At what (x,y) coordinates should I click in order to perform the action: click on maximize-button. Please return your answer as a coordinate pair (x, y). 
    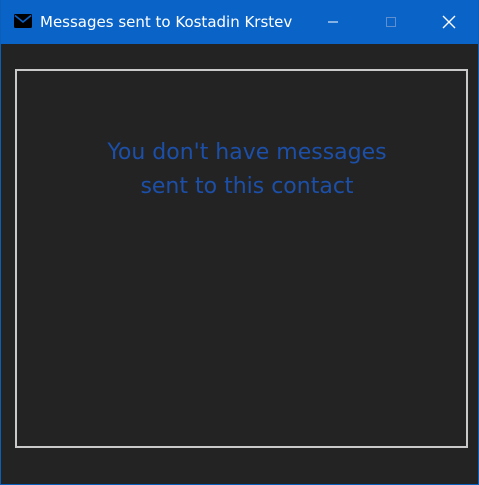
    Looking at the image, I should click on (391, 22).